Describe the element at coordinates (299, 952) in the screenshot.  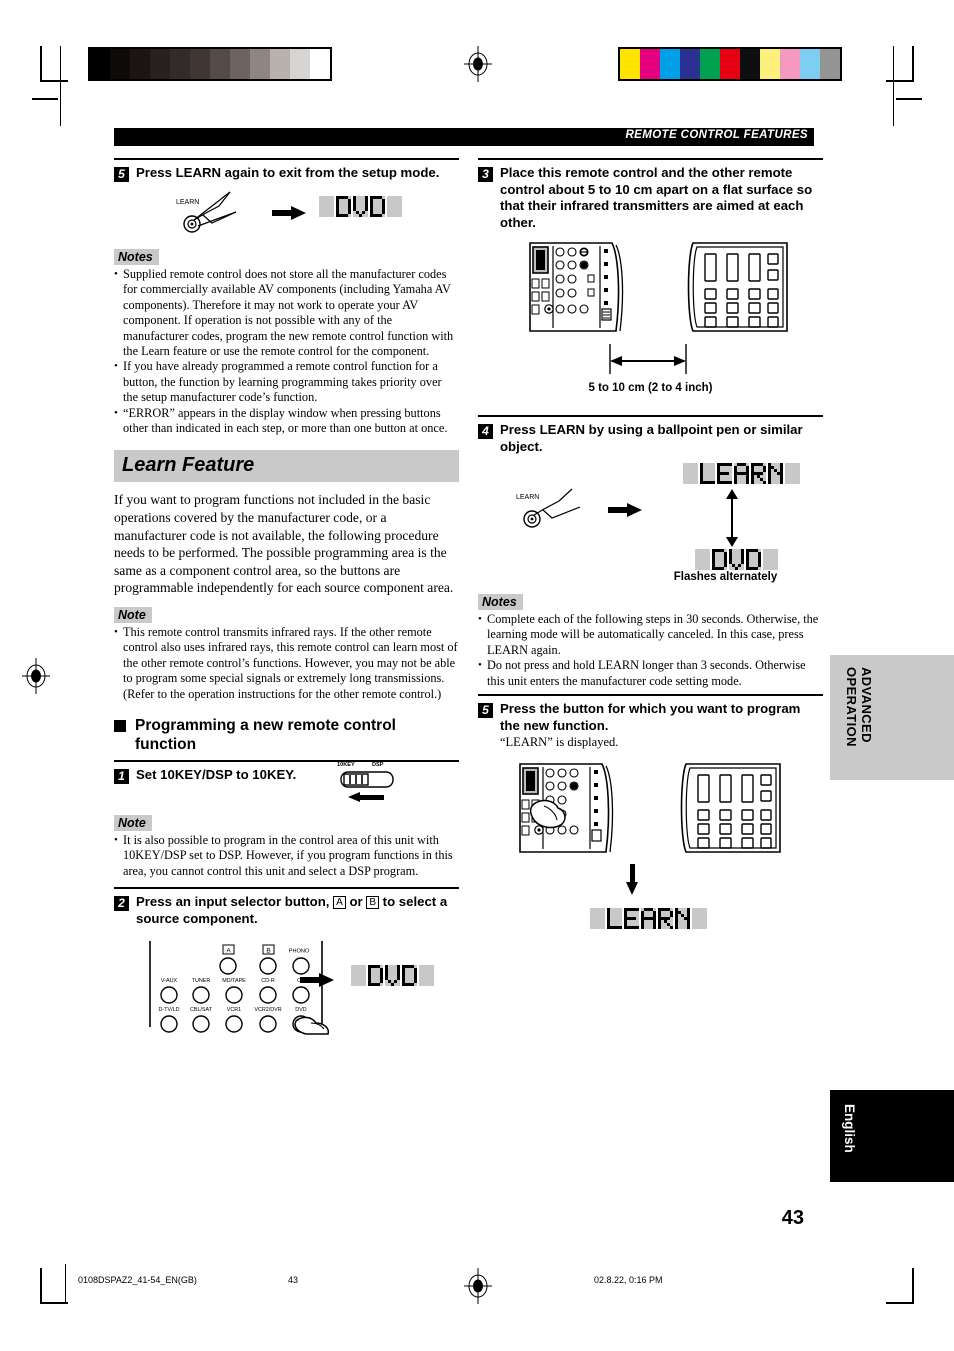
I see `svg-text: PHONO` at that location.